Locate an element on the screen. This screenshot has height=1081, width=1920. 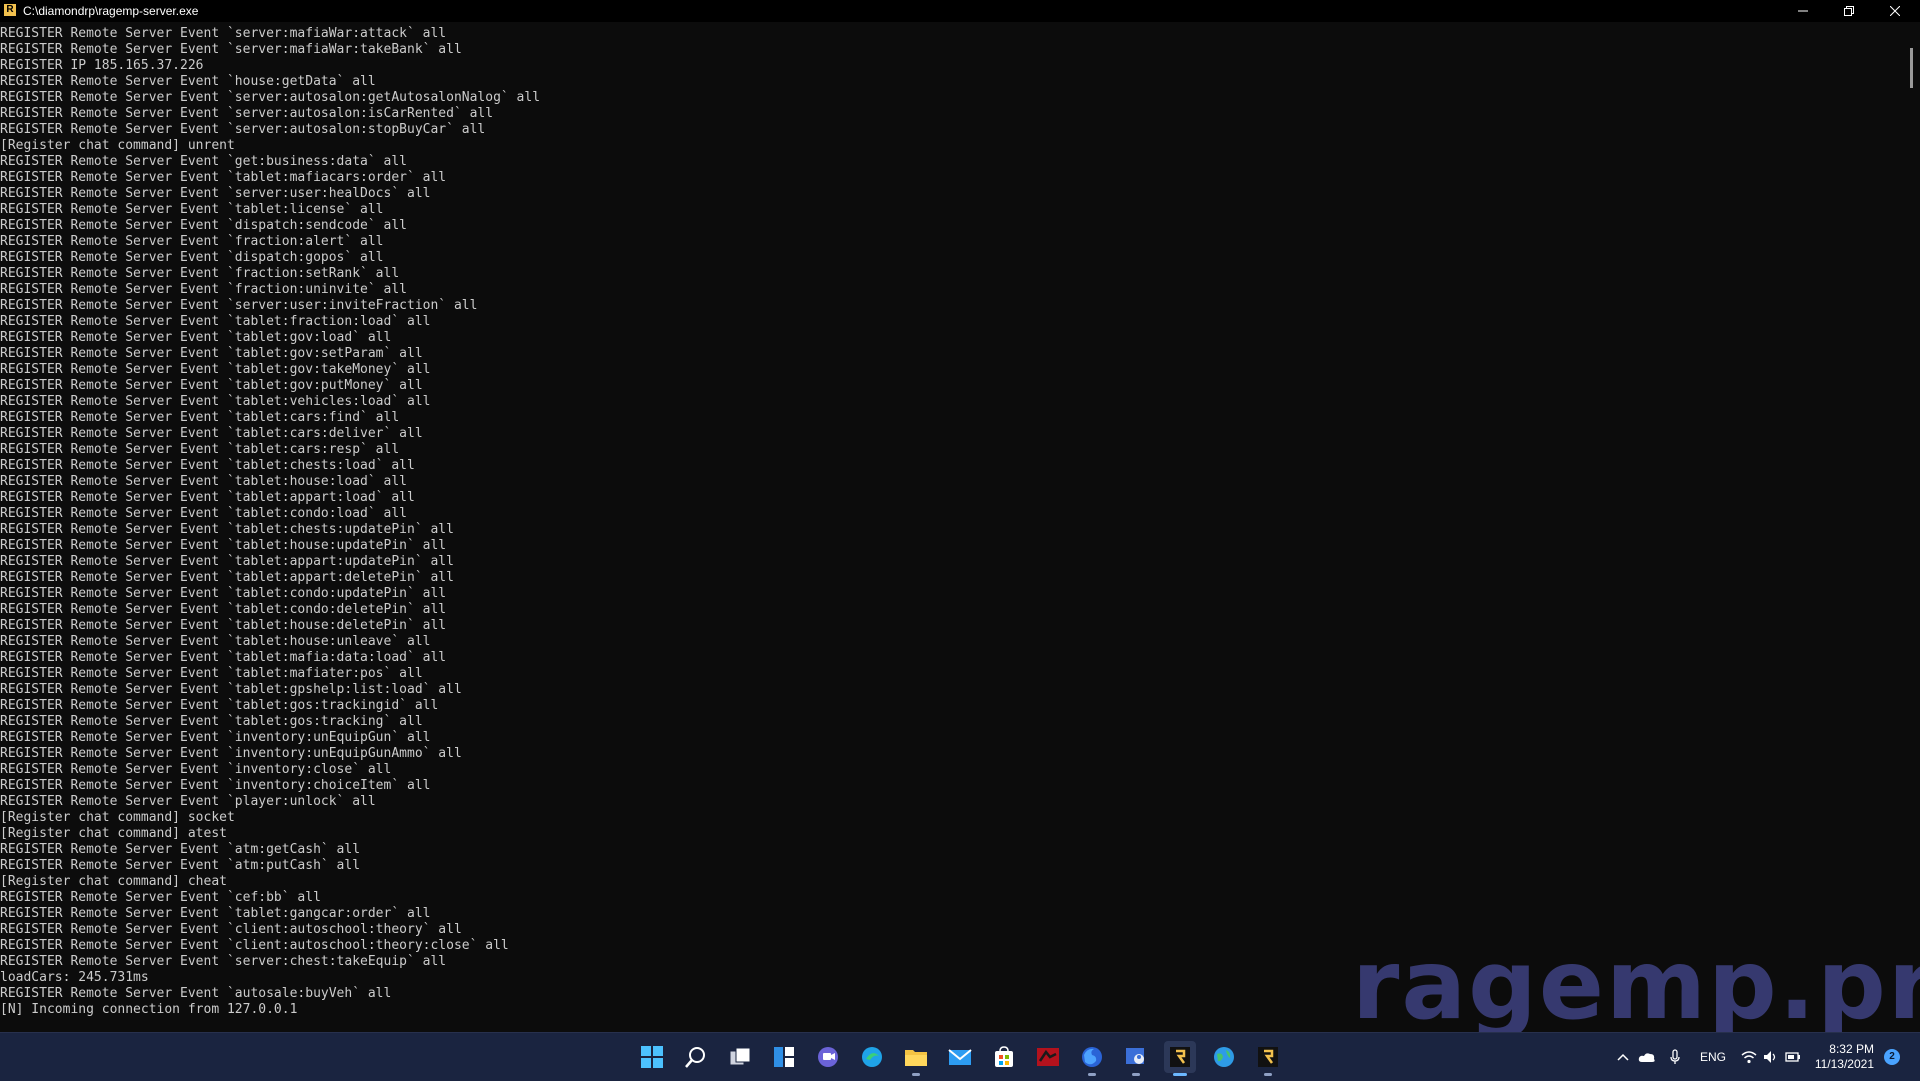
console-line: REGISTER IP 185.165.37.226 is located at coordinates (102, 65).